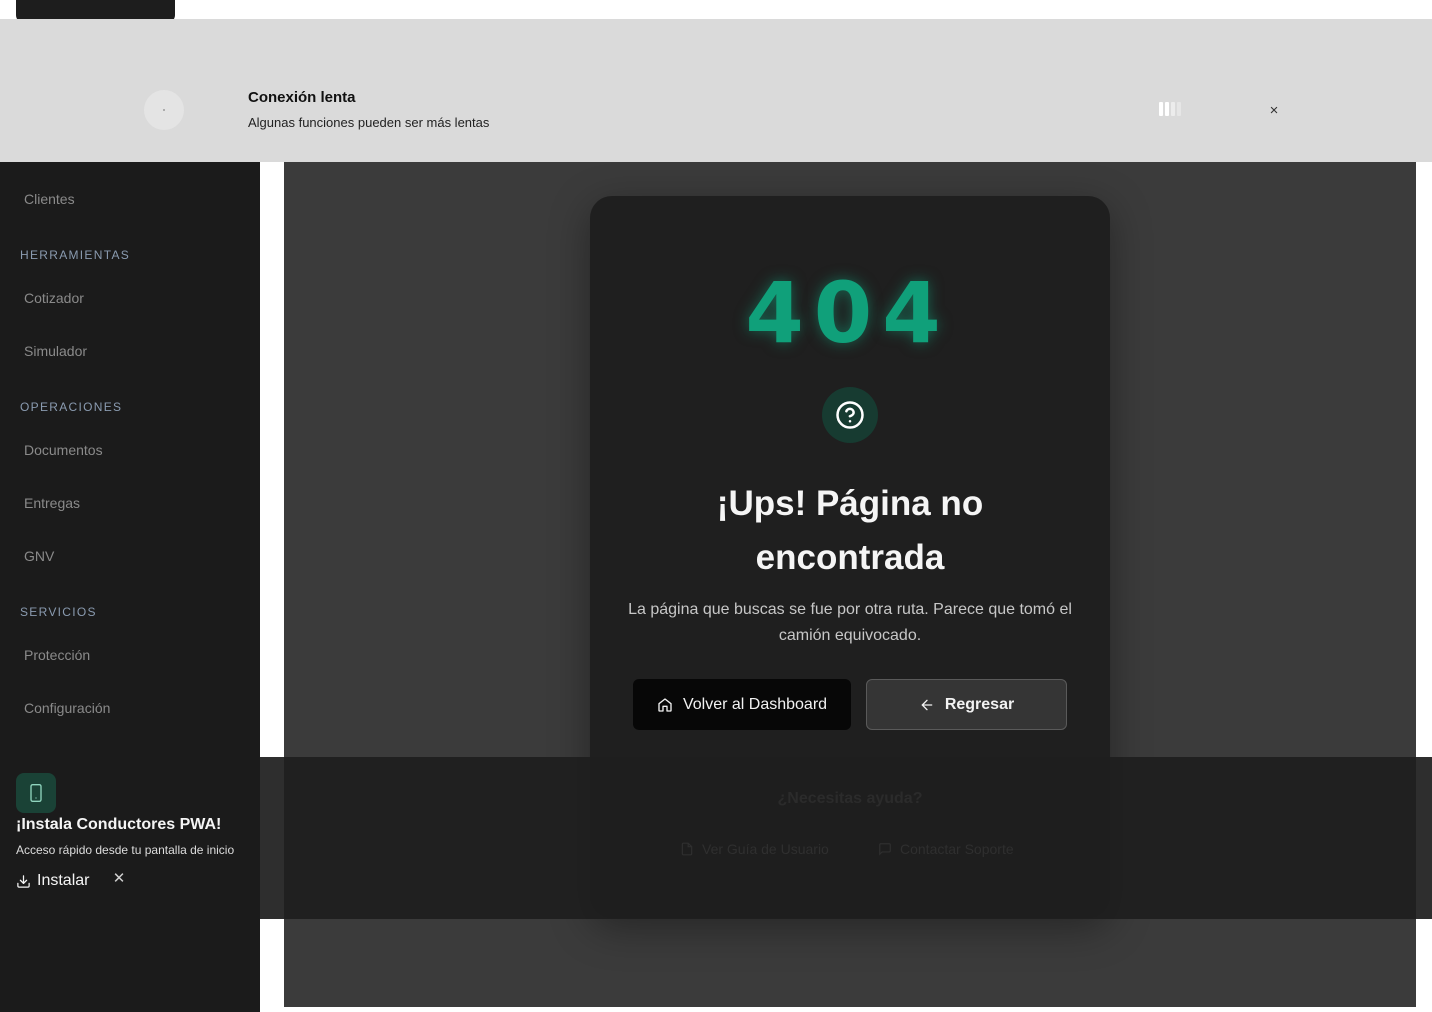 The width and height of the screenshot is (1432, 1012). I want to click on toast-close-button: ×, so click(1274, 111).